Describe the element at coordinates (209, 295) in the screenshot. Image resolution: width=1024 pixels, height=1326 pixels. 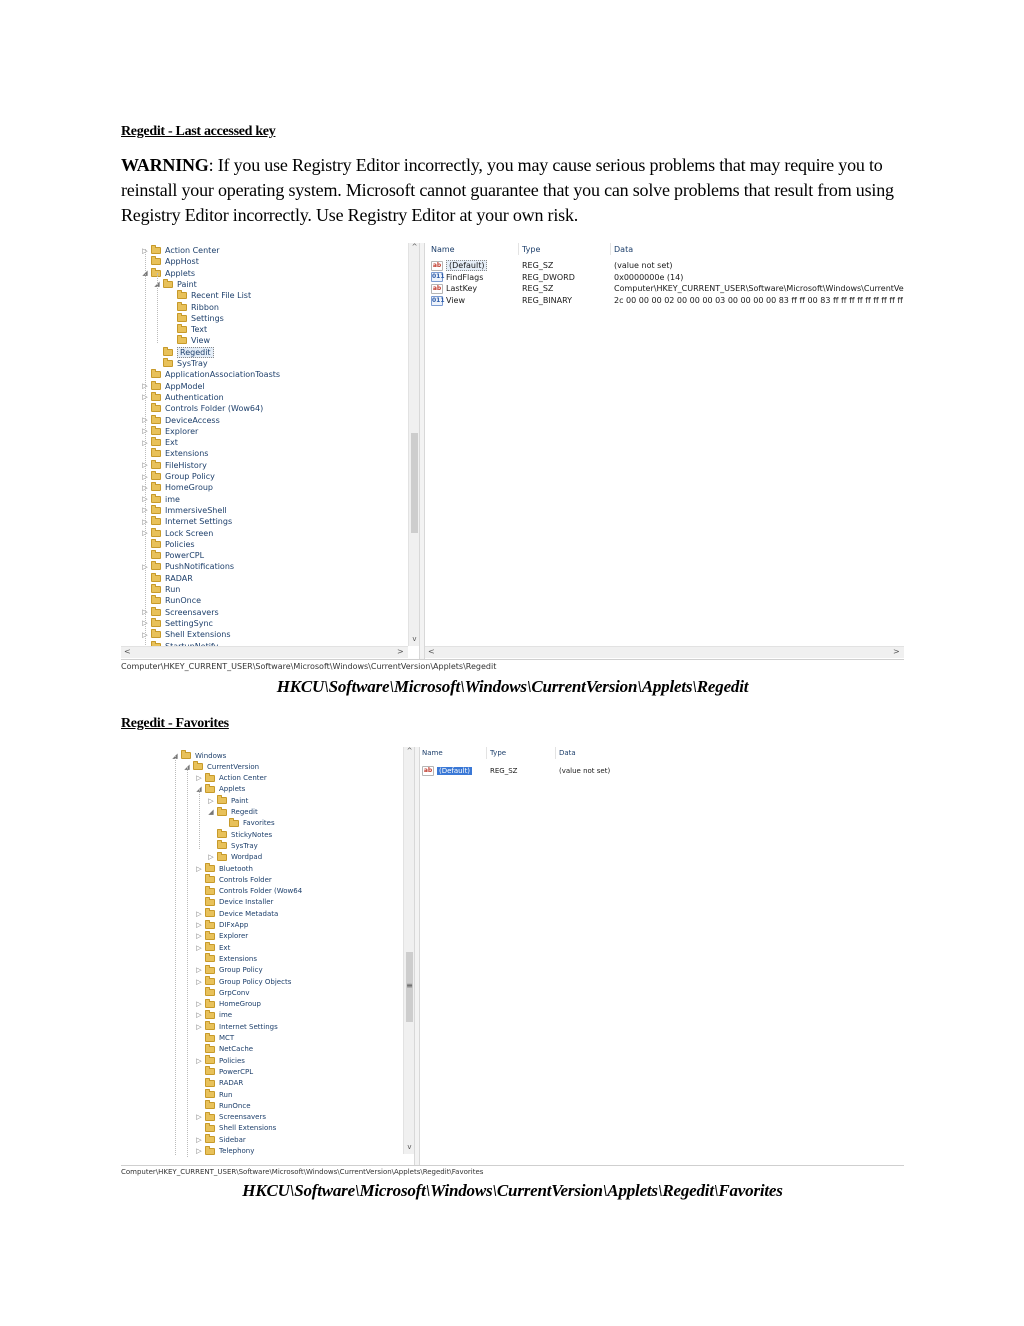
I see `tree-item: Recent File List` at that location.